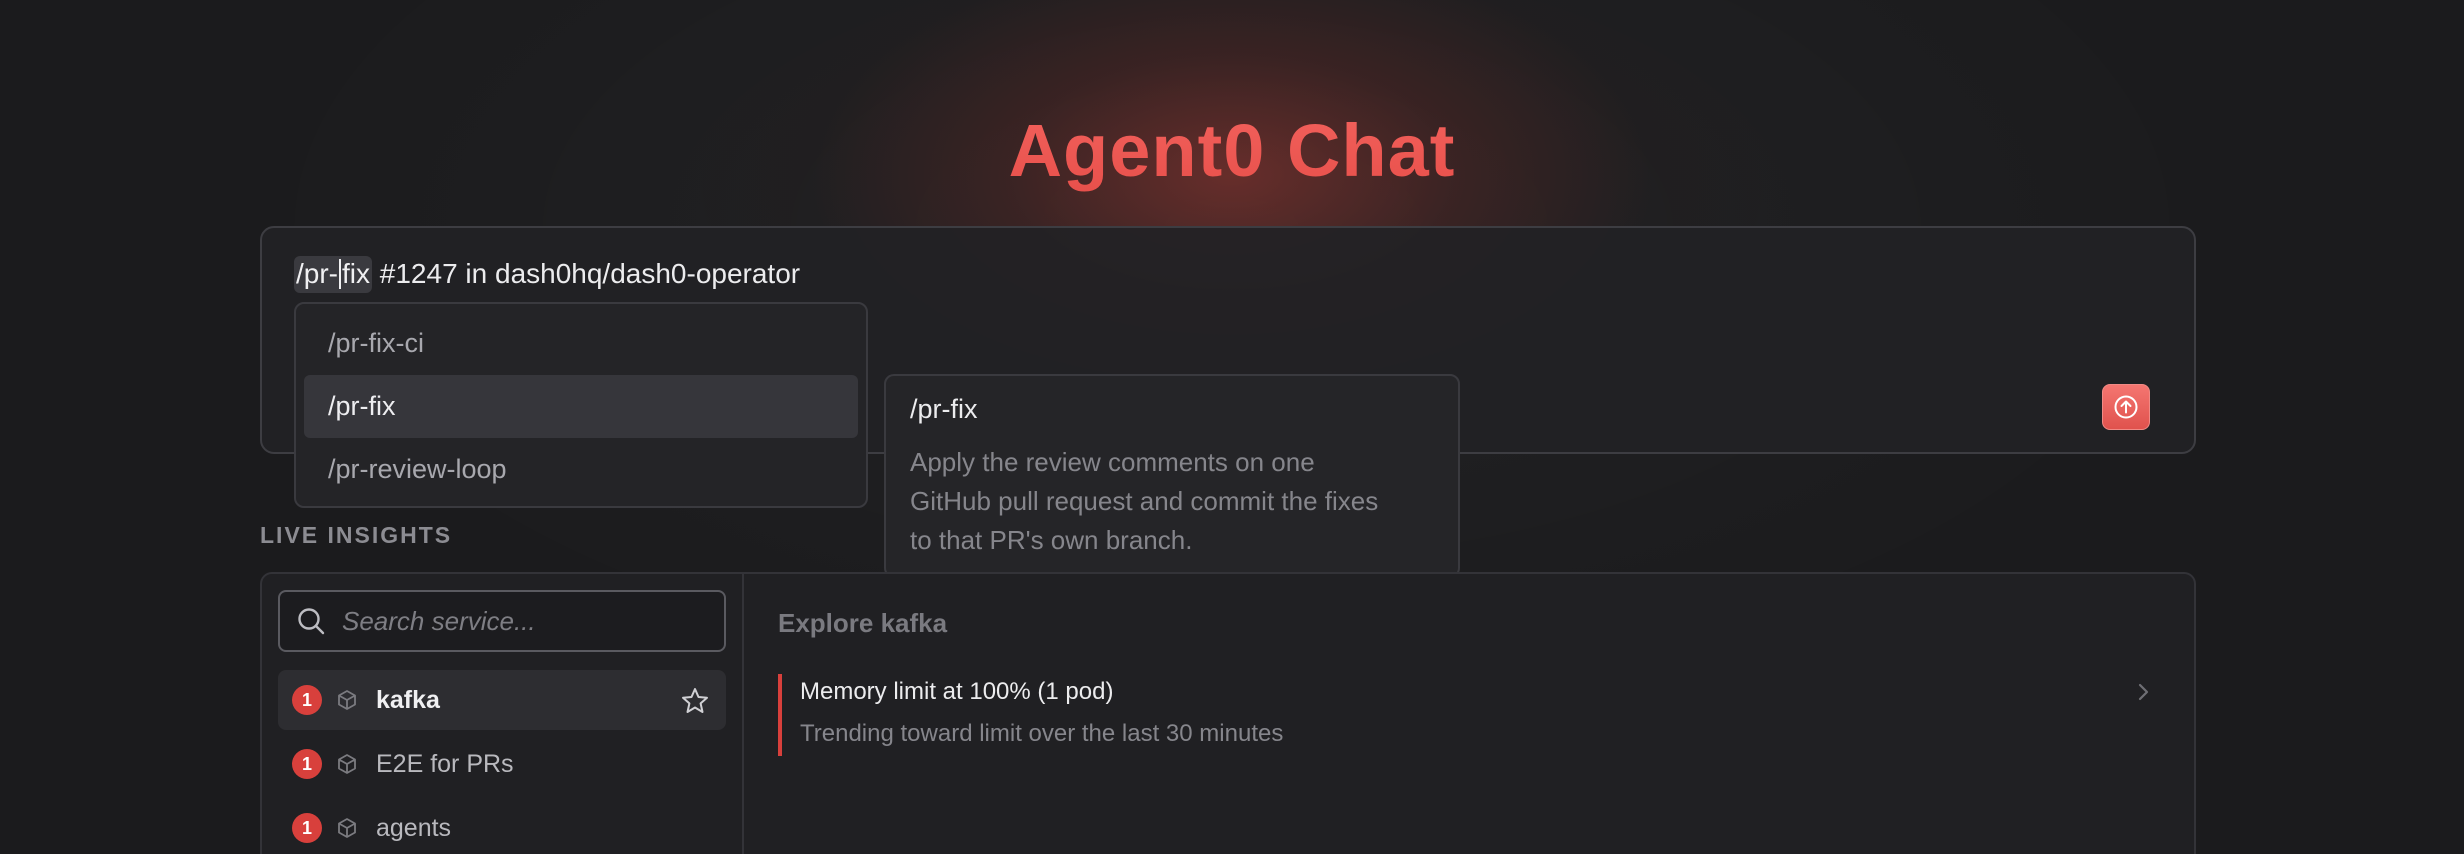  What do you see at coordinates (414, 827) in the screenshot?
I see `service-name: agents` at bounding box center [414, 827].